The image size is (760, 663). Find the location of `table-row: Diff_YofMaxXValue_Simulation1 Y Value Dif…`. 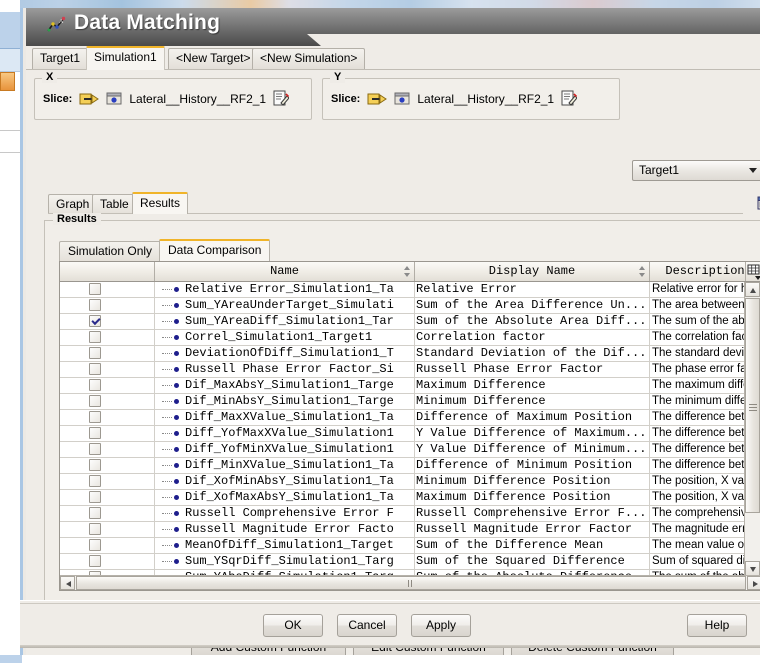

table-row: Diff_YofMaxXValue_Simulation1 Y Value Dif… is located at coordinates (410, 434).